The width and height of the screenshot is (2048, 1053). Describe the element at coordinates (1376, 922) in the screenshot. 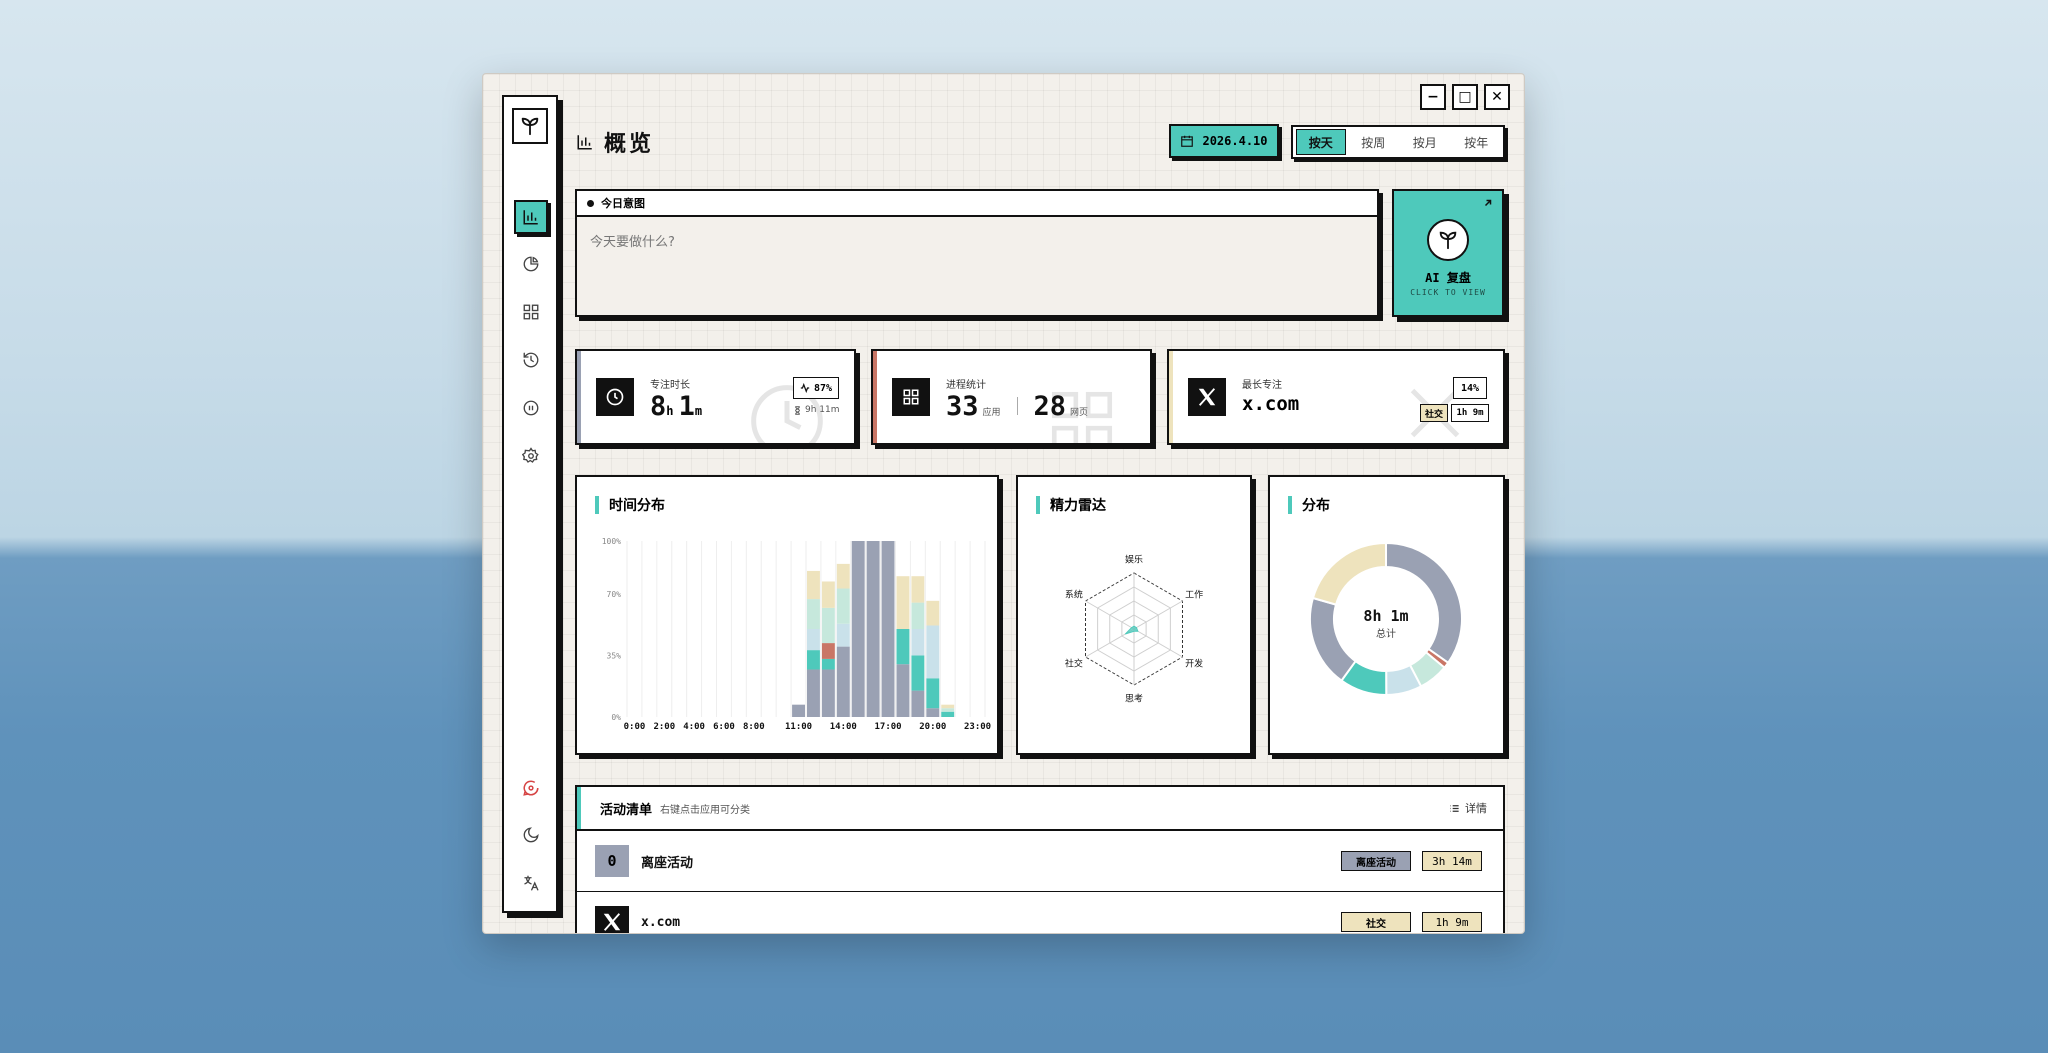

I see `activity-category-tag: 社交` at that location.